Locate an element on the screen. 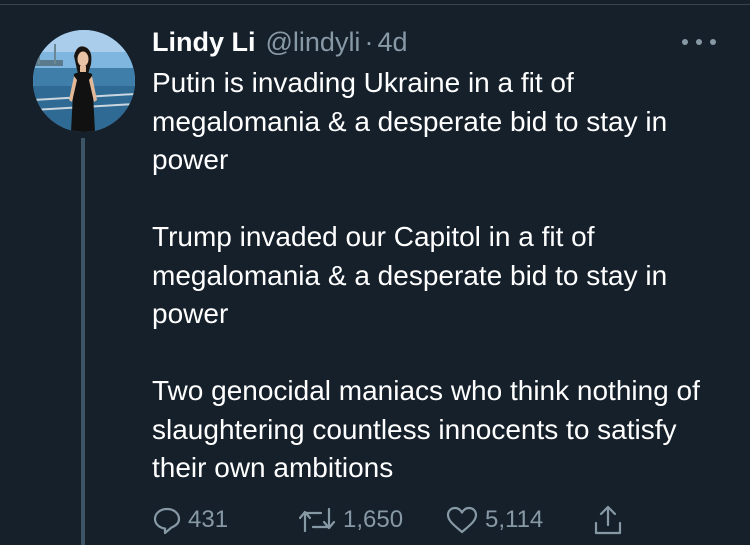 The height and width of the screenshot is (545, 750). like-count: 5,114 is located at coordinates (514, 519).